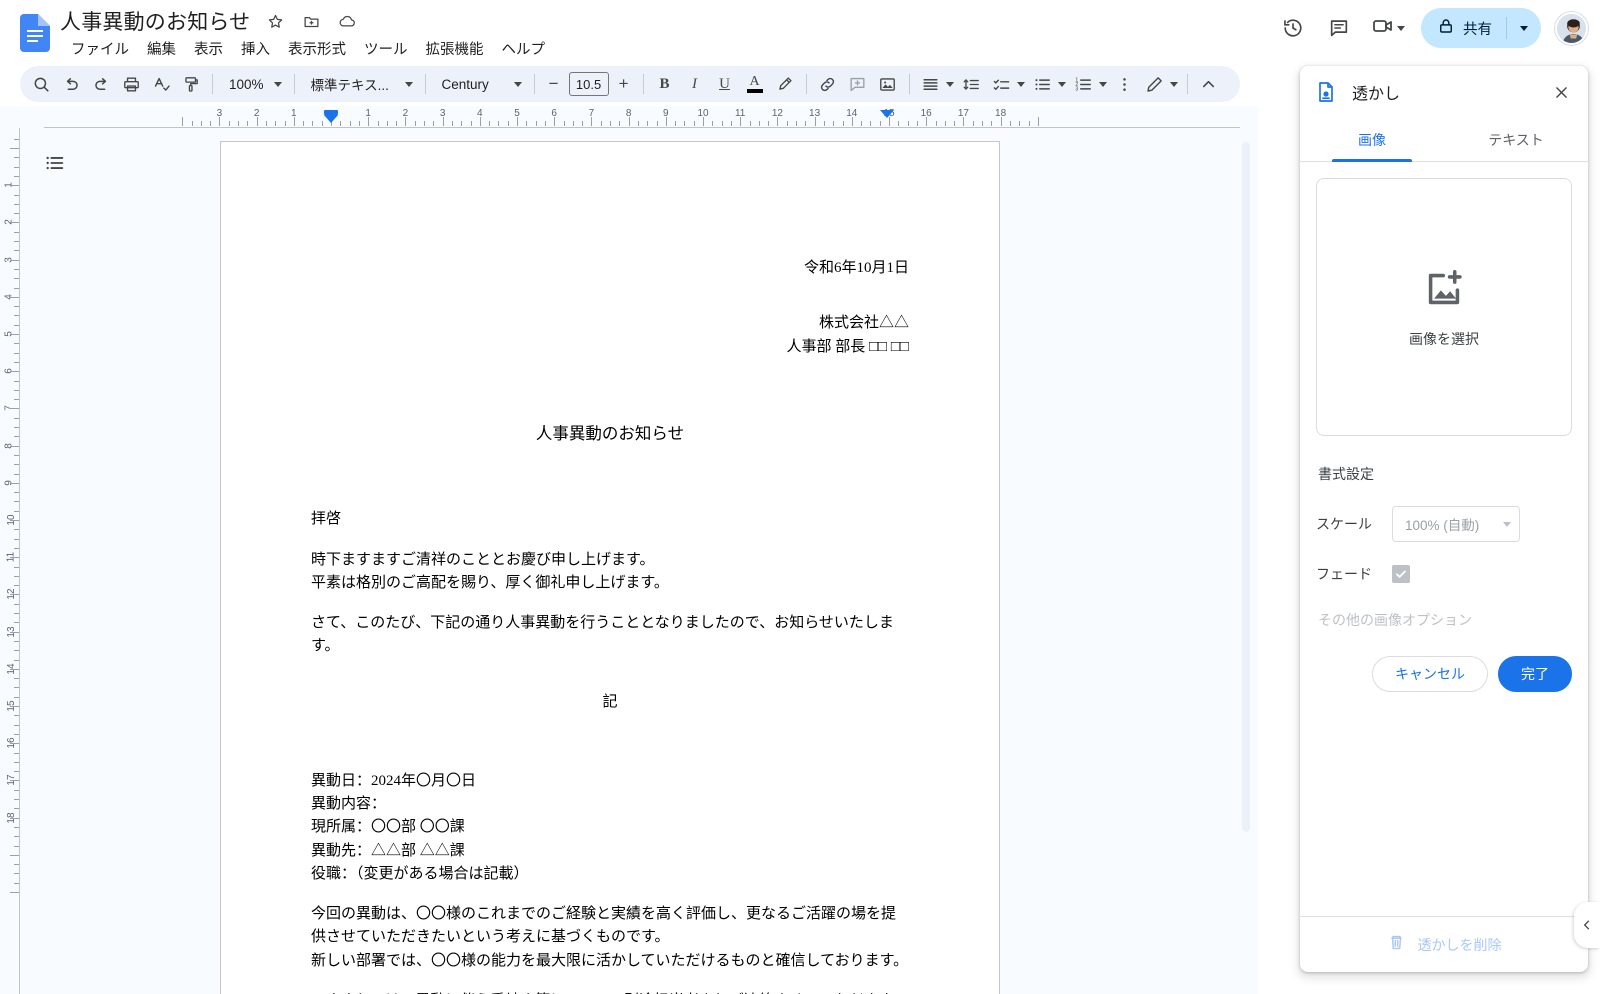  I want to click on select-image-dropzone: 画像を選択, so click(1444, 307).